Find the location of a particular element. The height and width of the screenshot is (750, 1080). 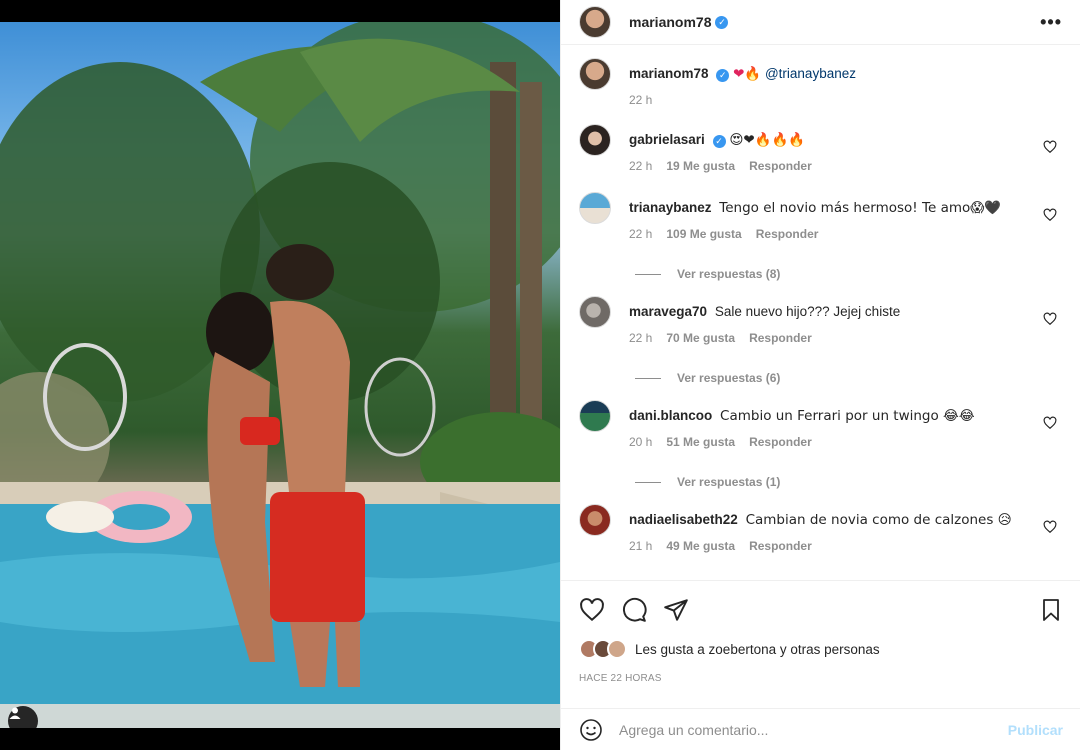

post-timestamp: HACE 22 HORAS is located at coordinates (821, 678).